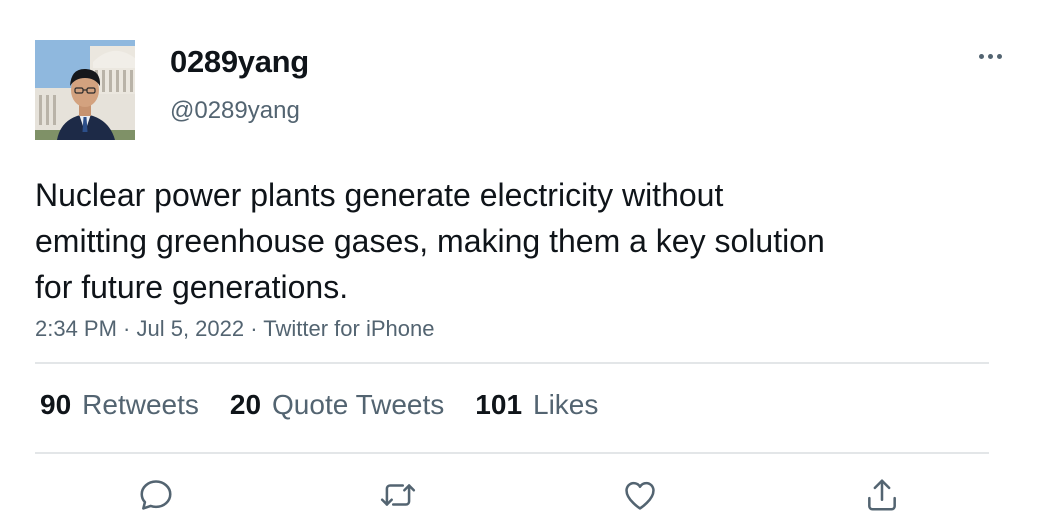 This screenshot has width=1050, height=525. I want to click on likes-stat: 101 Likes, so click(536, 405).